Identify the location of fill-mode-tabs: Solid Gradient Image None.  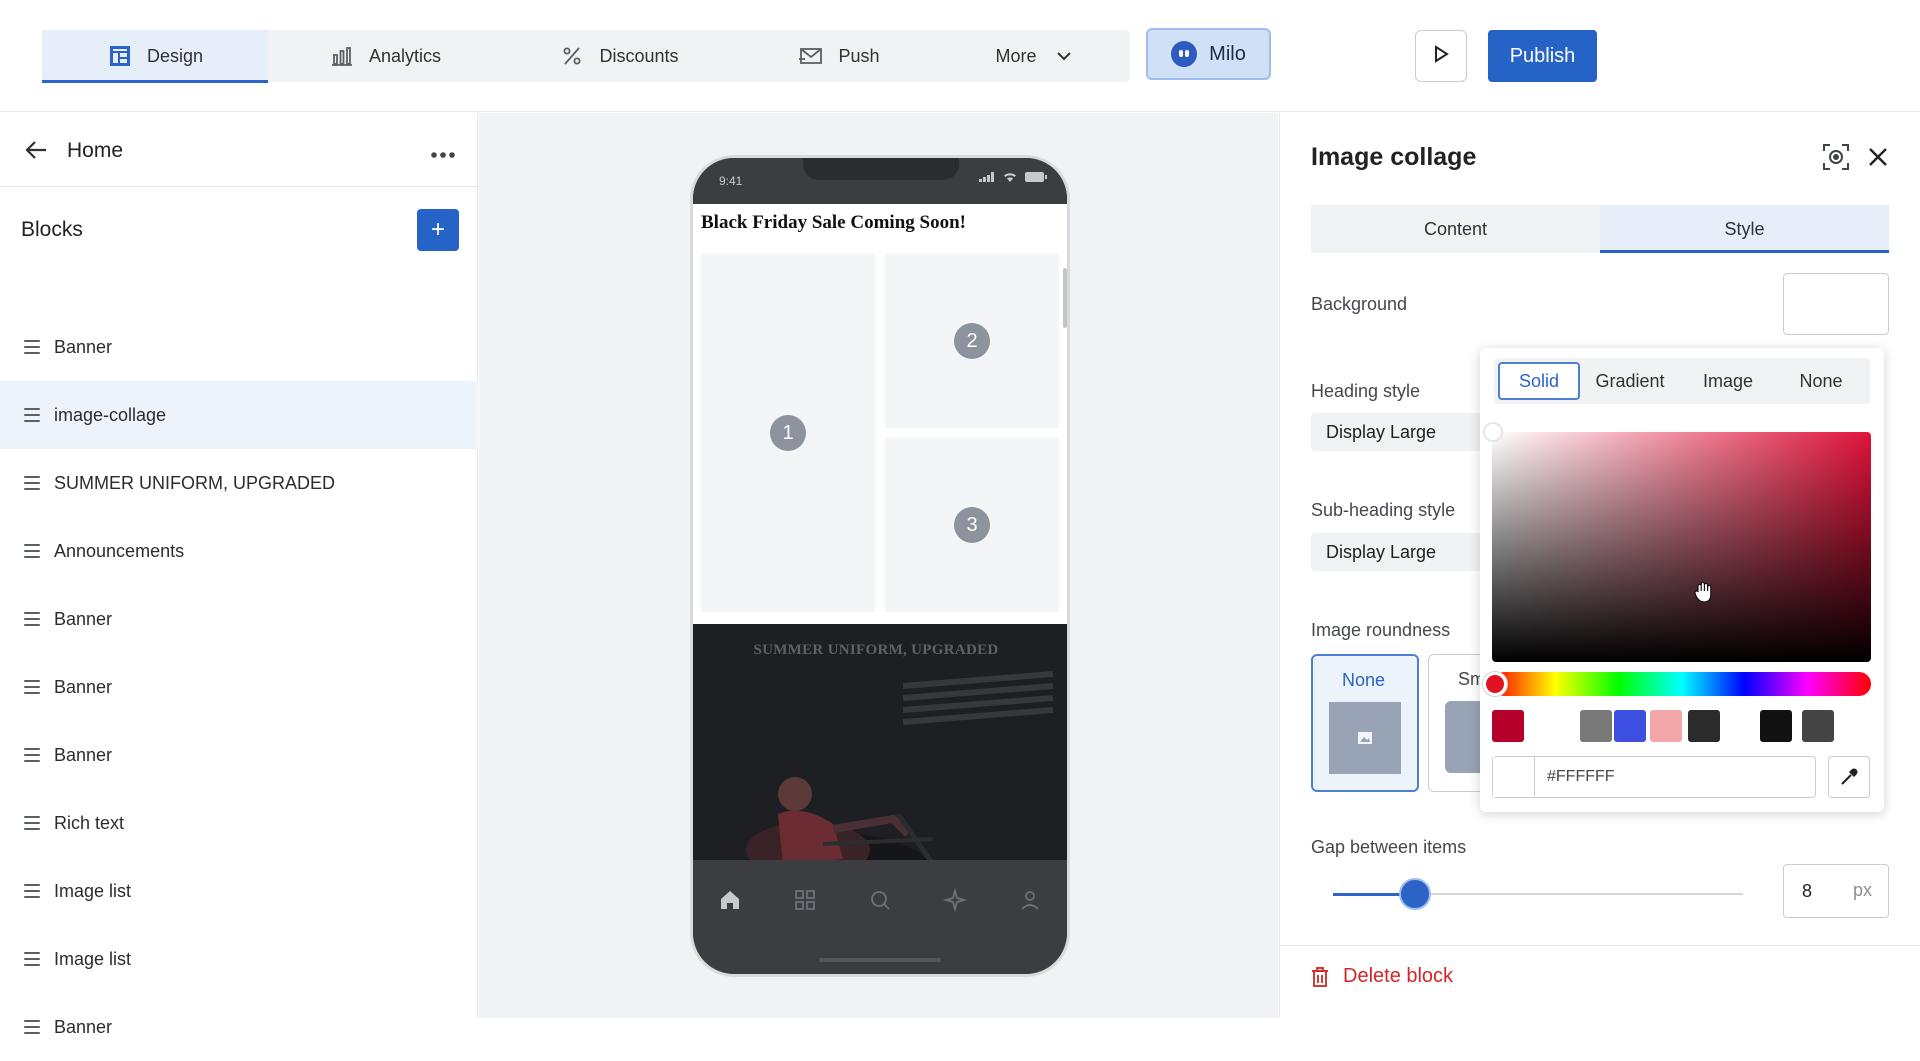
(1682, 381).